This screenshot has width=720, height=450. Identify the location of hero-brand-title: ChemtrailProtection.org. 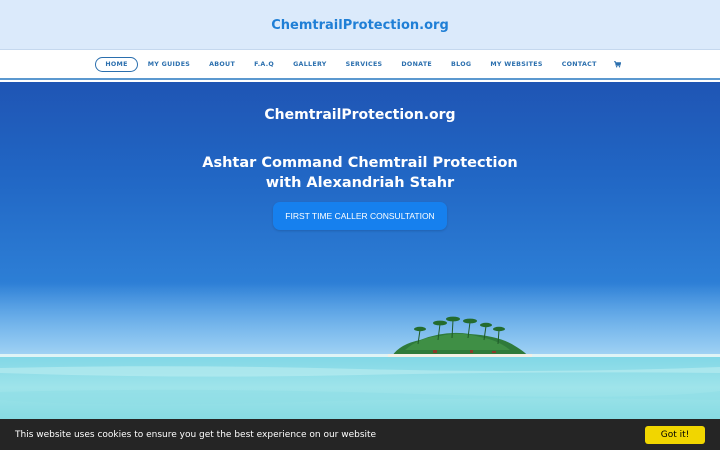
(360, 115).